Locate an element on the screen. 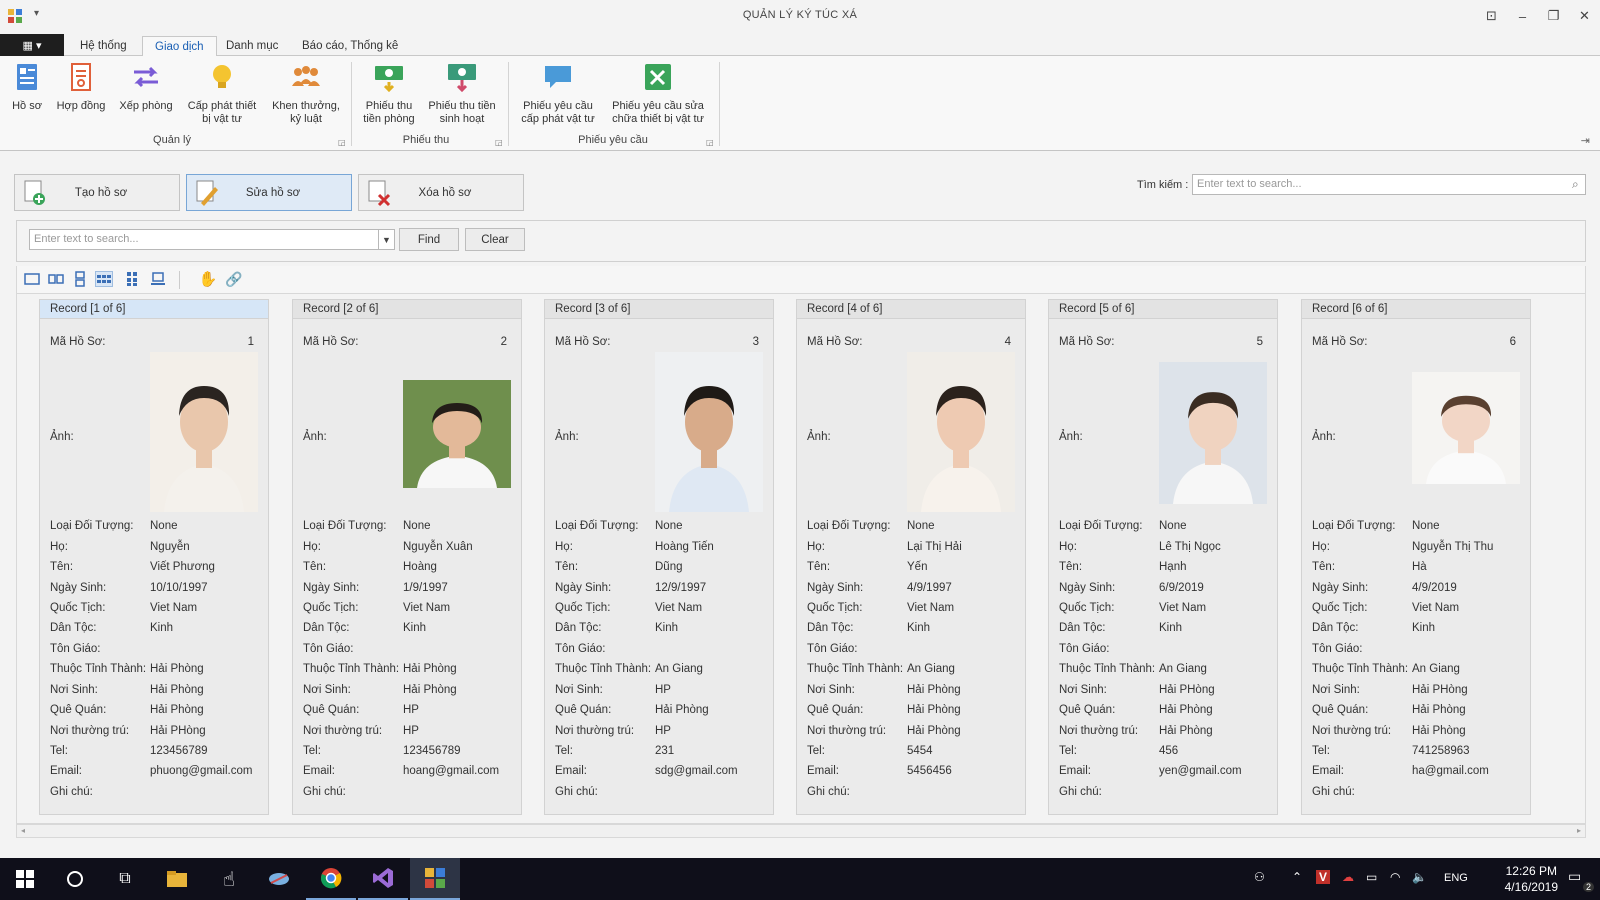 This screenshot has height=900, width=1600. field-label-dob: Ngày Sinh: is located at coordinates (1087, 588).